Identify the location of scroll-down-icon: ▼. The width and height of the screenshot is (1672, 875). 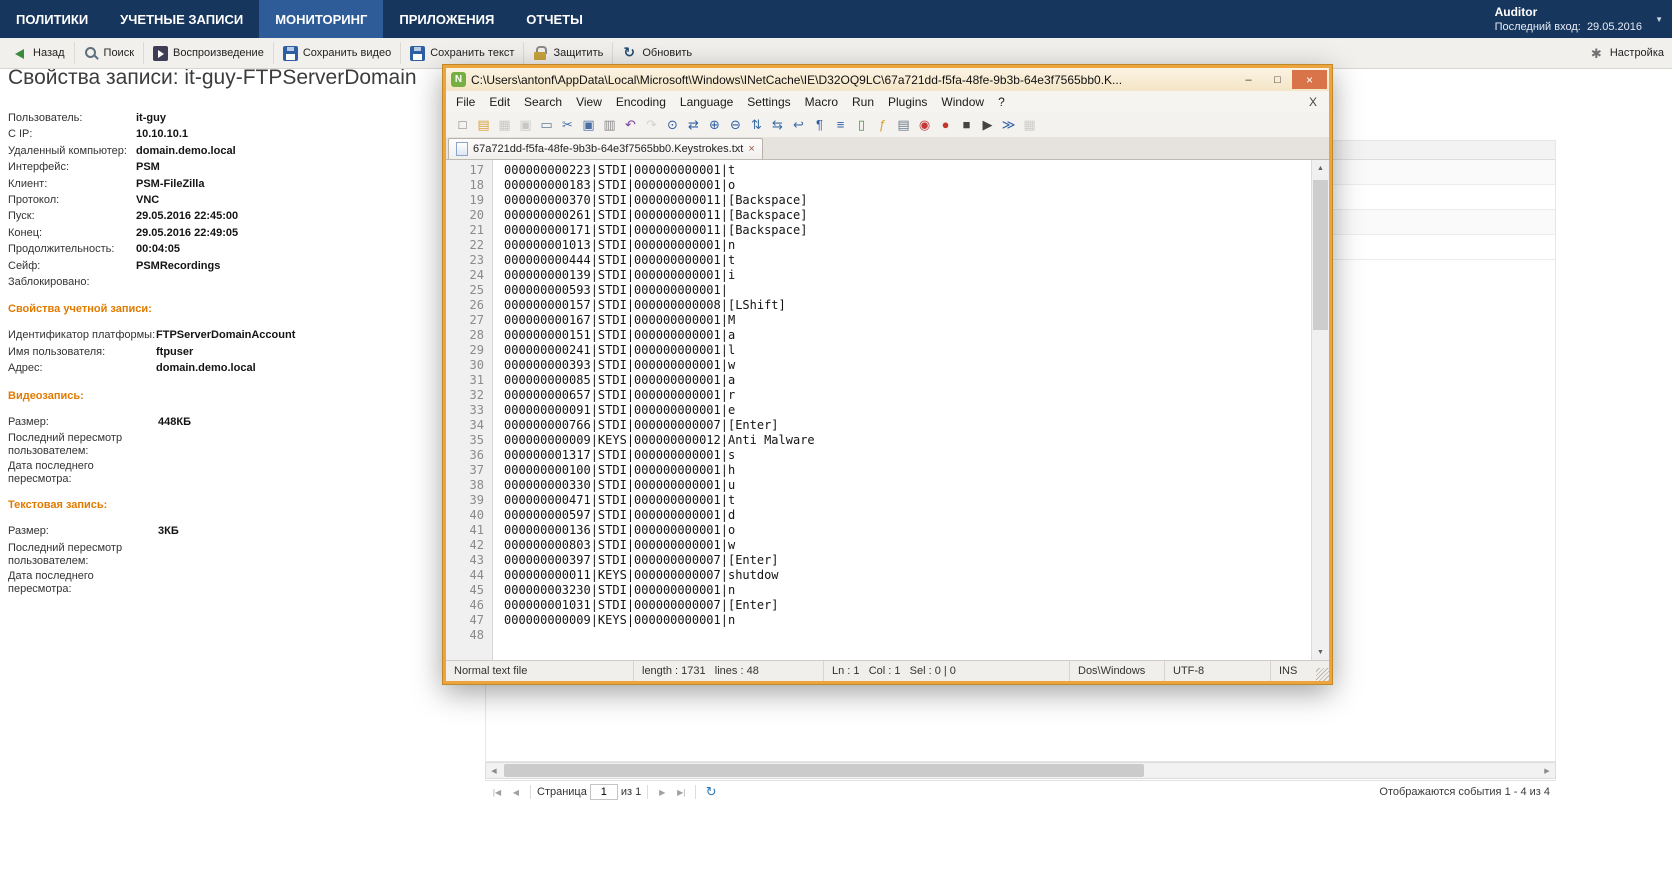
(1320, 652).